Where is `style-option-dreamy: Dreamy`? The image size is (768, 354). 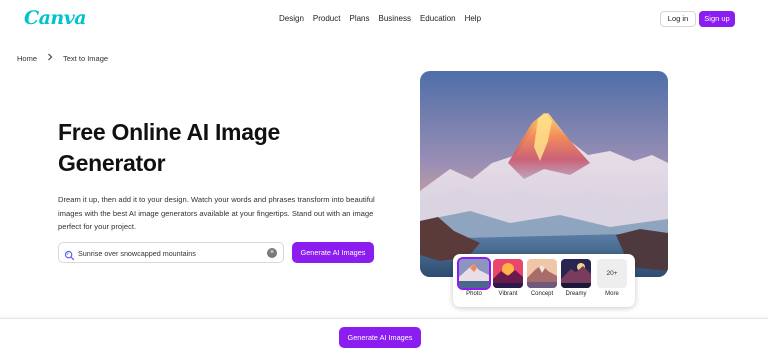
style-option-dreamy: Dreamy is located at coordinates (576, 278).